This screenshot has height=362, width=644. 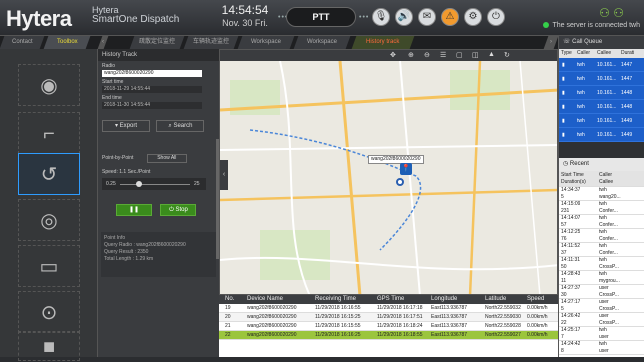 What do you see at coordinates (126, 126) in the screenshot?
I see `export-button: ▾ Export` at bounding box center [126, 126].